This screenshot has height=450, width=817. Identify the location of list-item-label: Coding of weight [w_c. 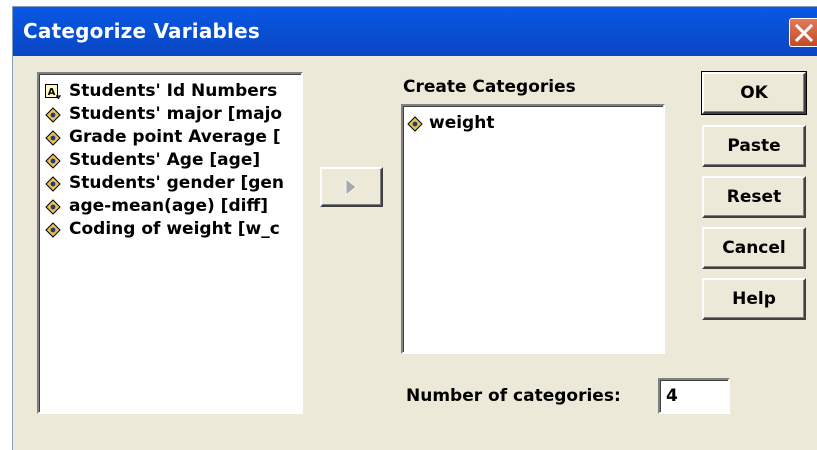
(174, 229).